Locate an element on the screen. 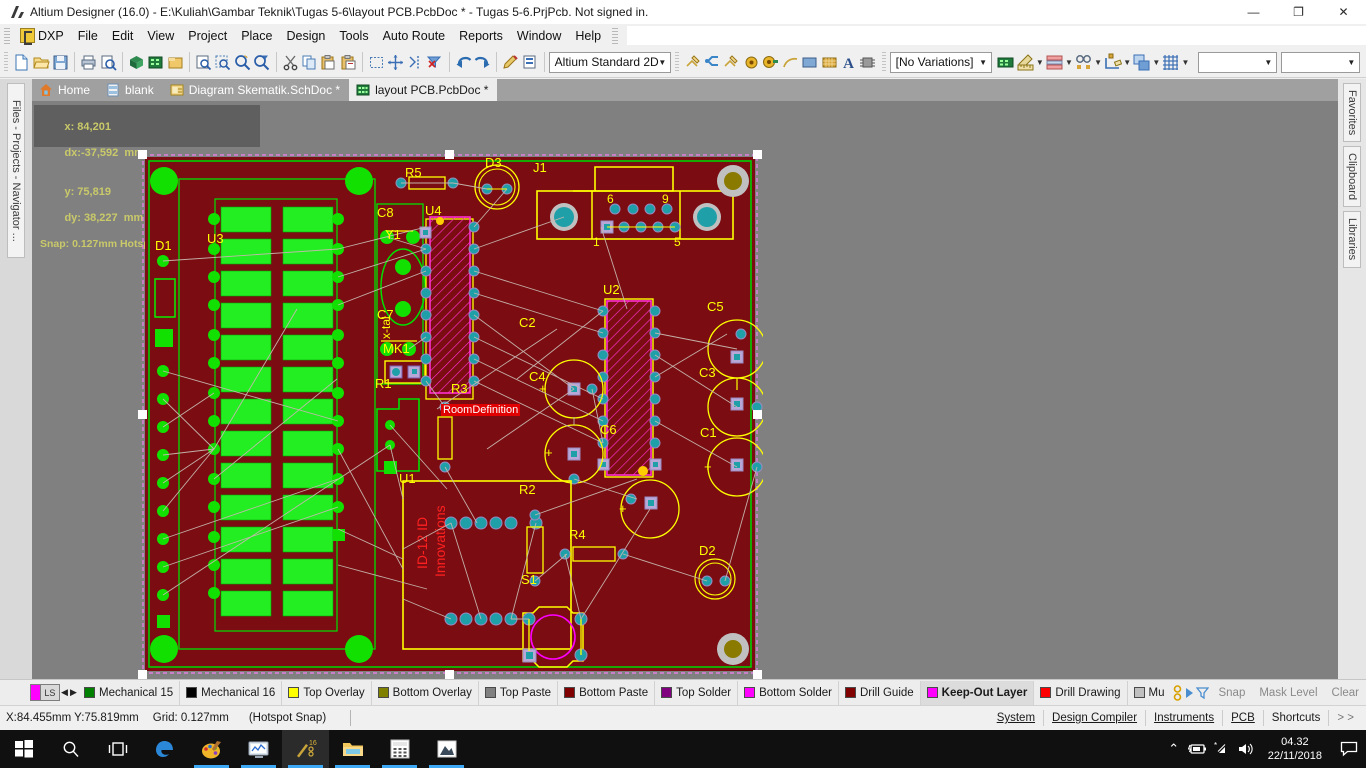 This screenshot has height=768, width=1366. doc-tab-pcb: layout PCB.PcbDoc * is located at coordinates (423, 90).